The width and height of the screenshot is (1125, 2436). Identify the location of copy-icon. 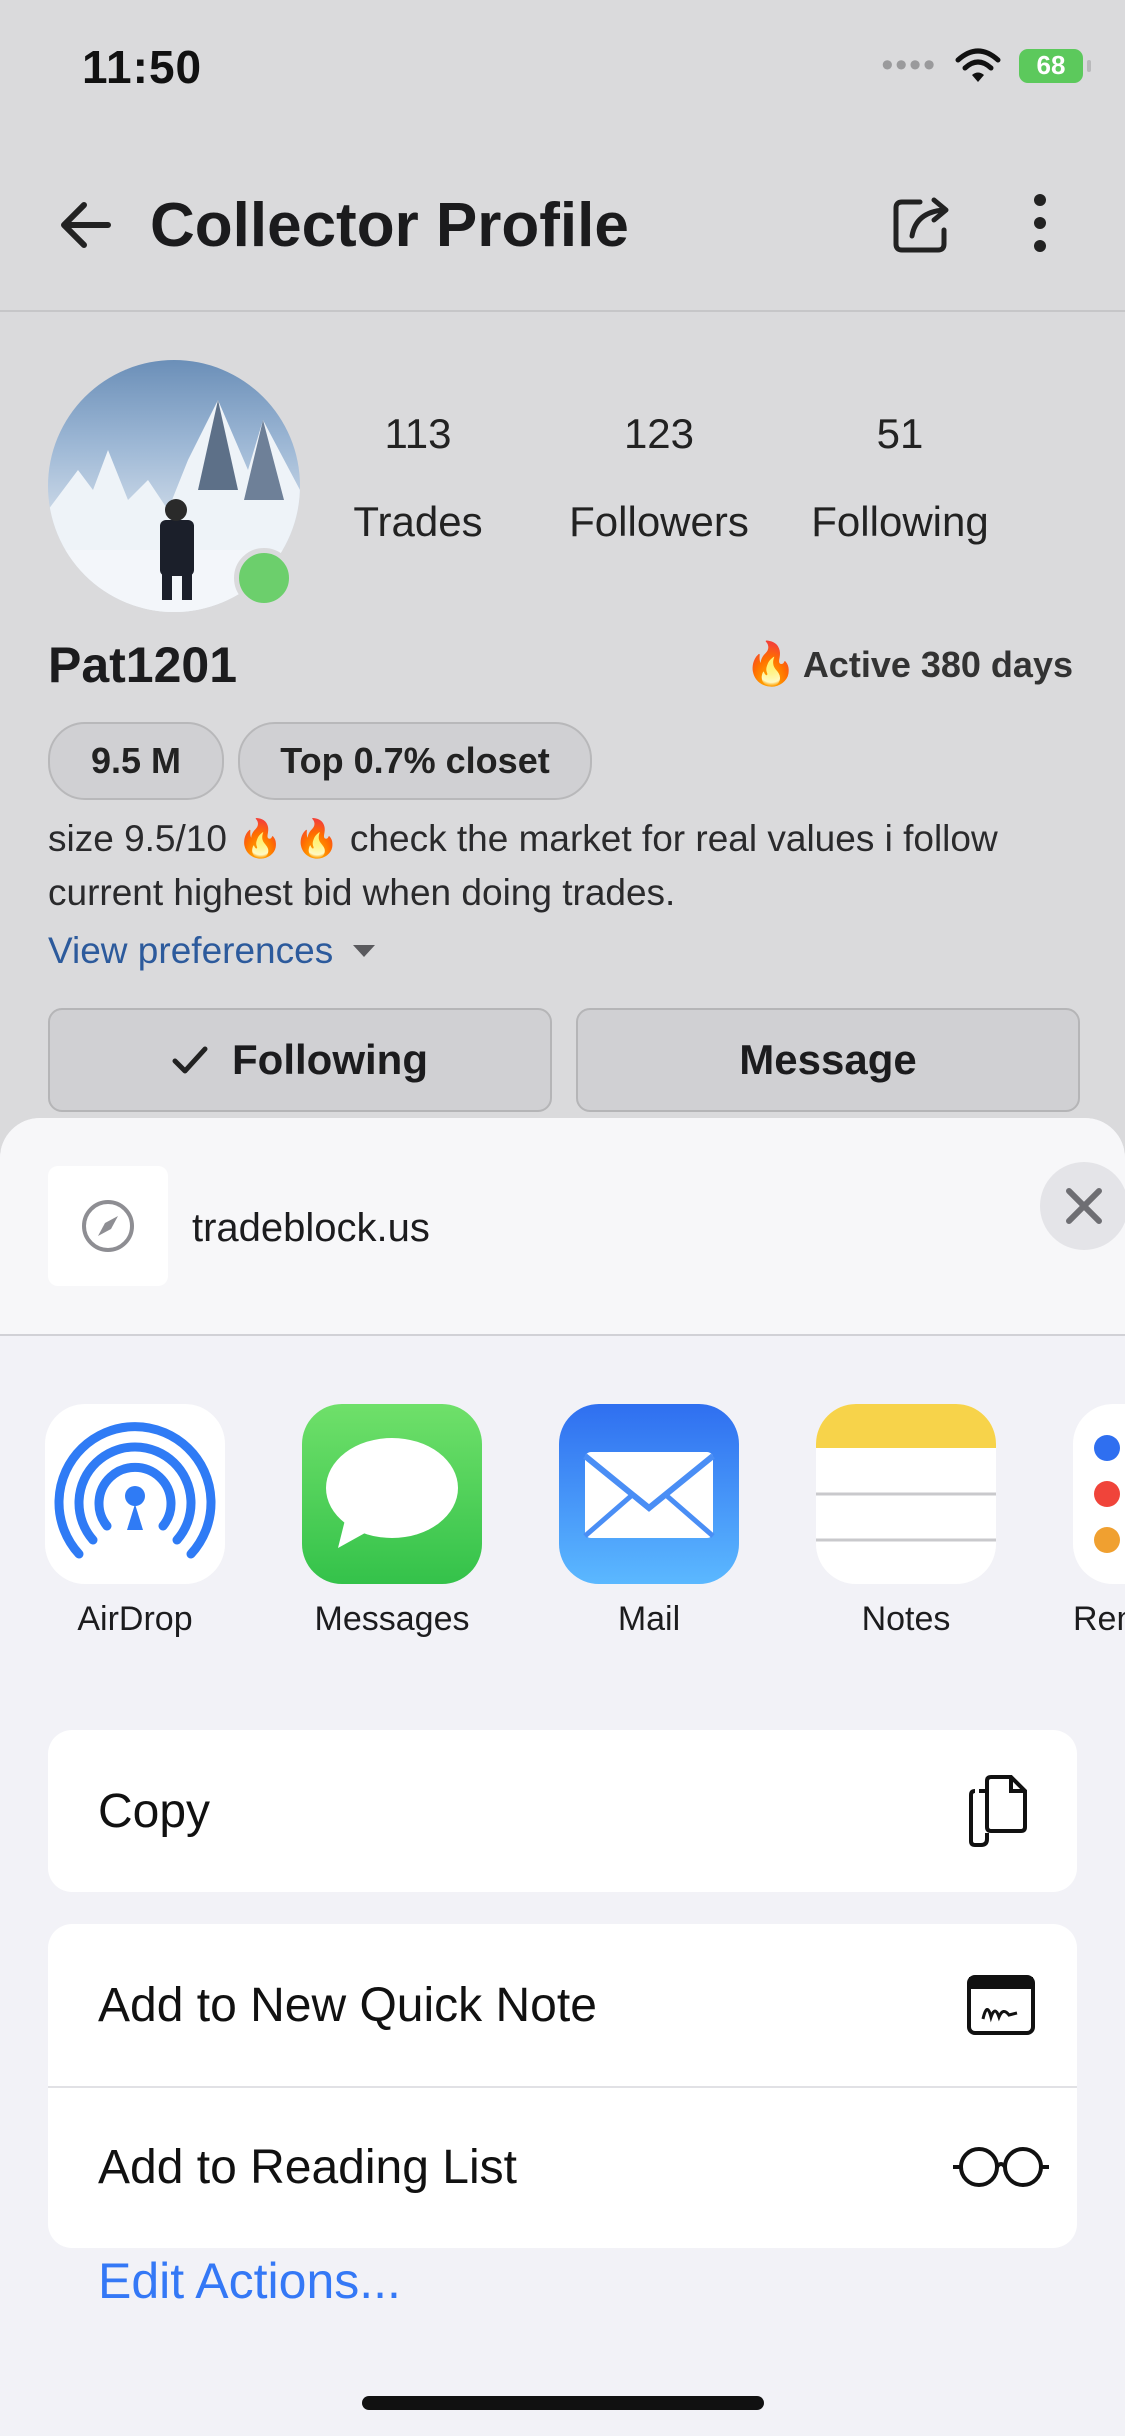
(998, 1811).